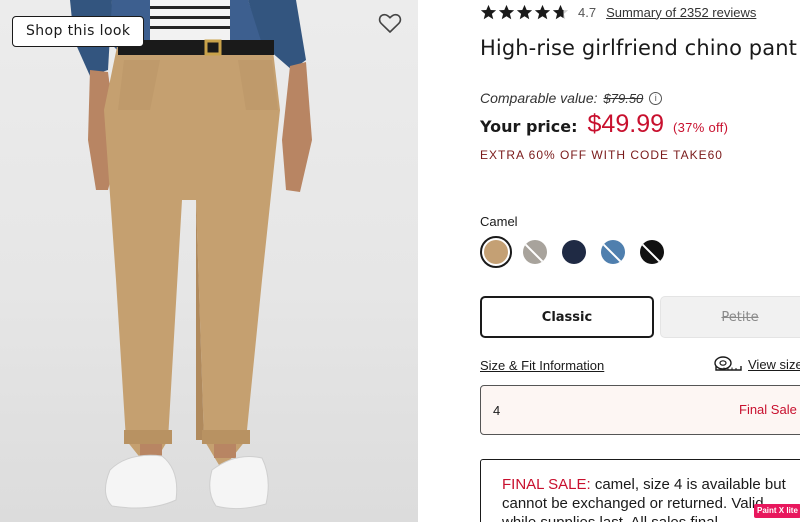 The image size is (800, 522). I want to click on rating-row: 4.7 Summary of 2352 reviews, so click(618, 12).